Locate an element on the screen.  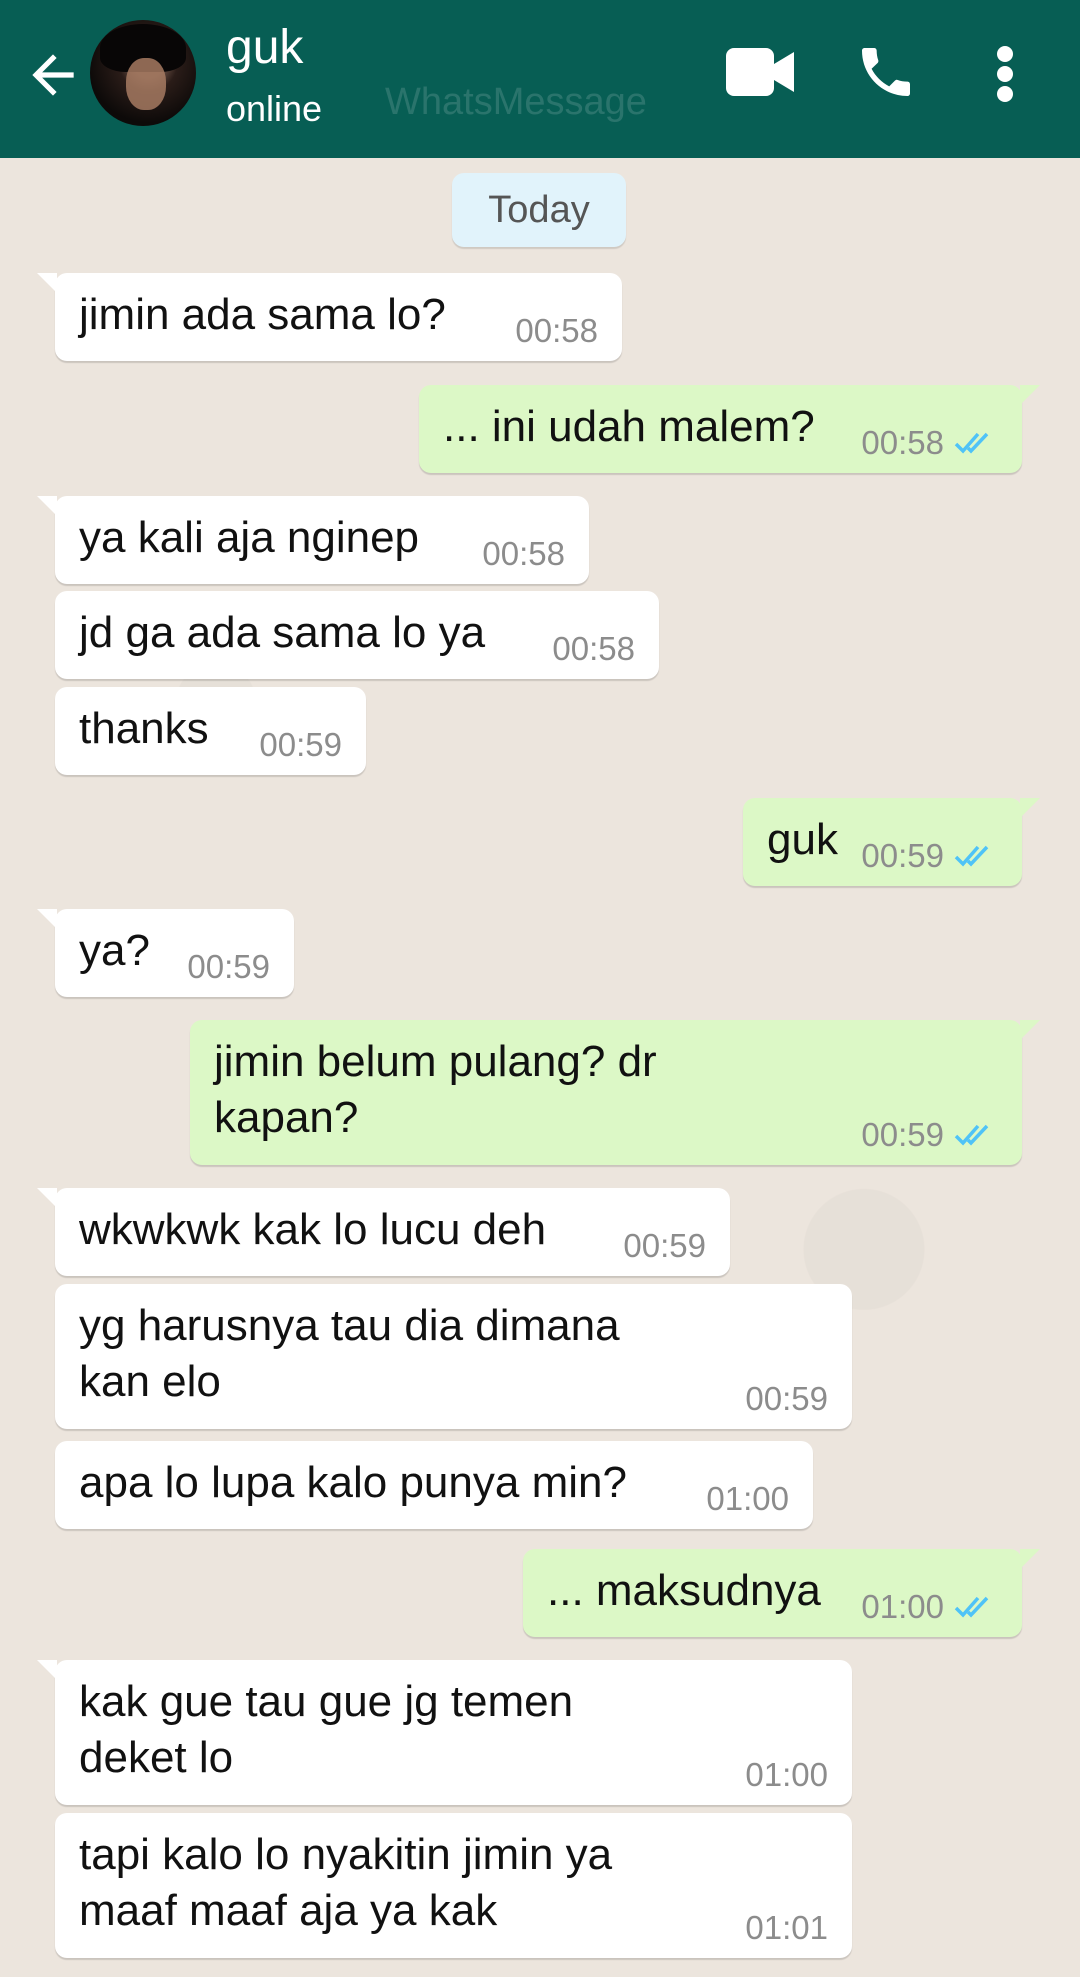
avatar is located at coordinates (143, 73).